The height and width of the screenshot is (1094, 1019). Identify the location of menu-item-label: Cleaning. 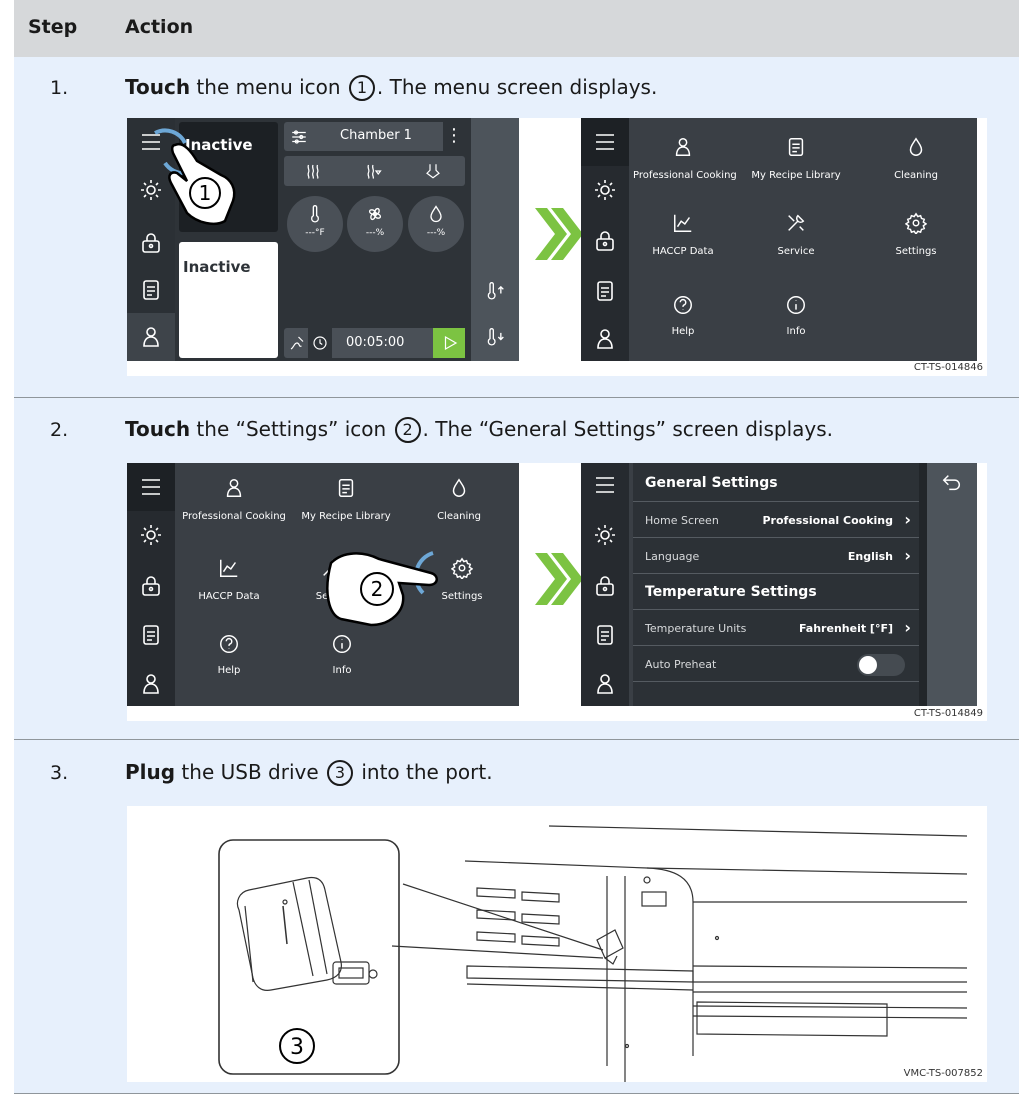
(916, 175).